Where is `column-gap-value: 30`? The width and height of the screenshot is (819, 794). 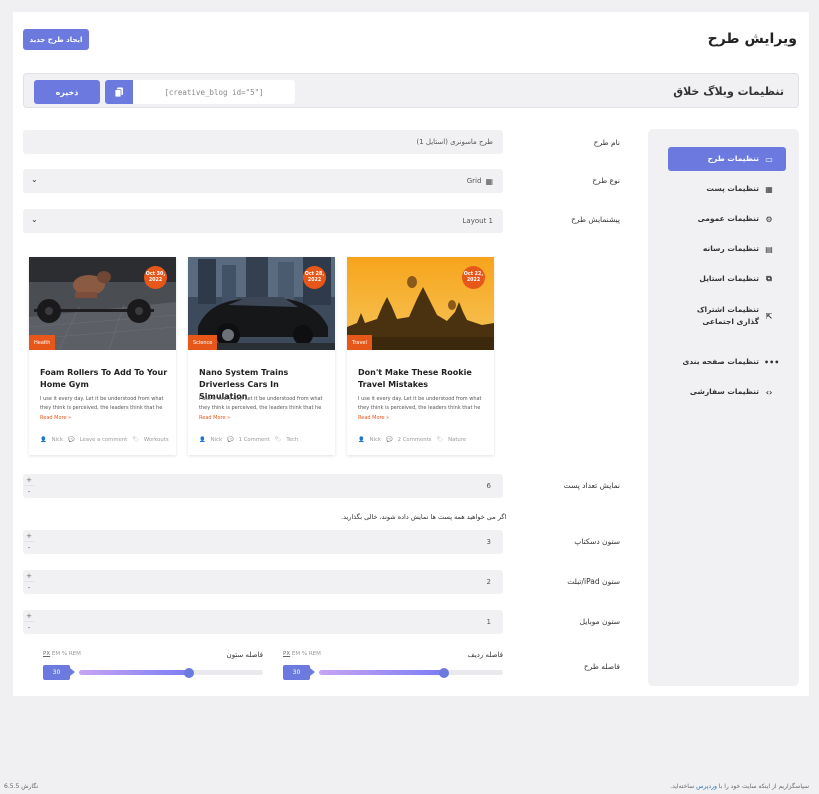 column-gap-value: 30 is located at coordinates (59, 672).